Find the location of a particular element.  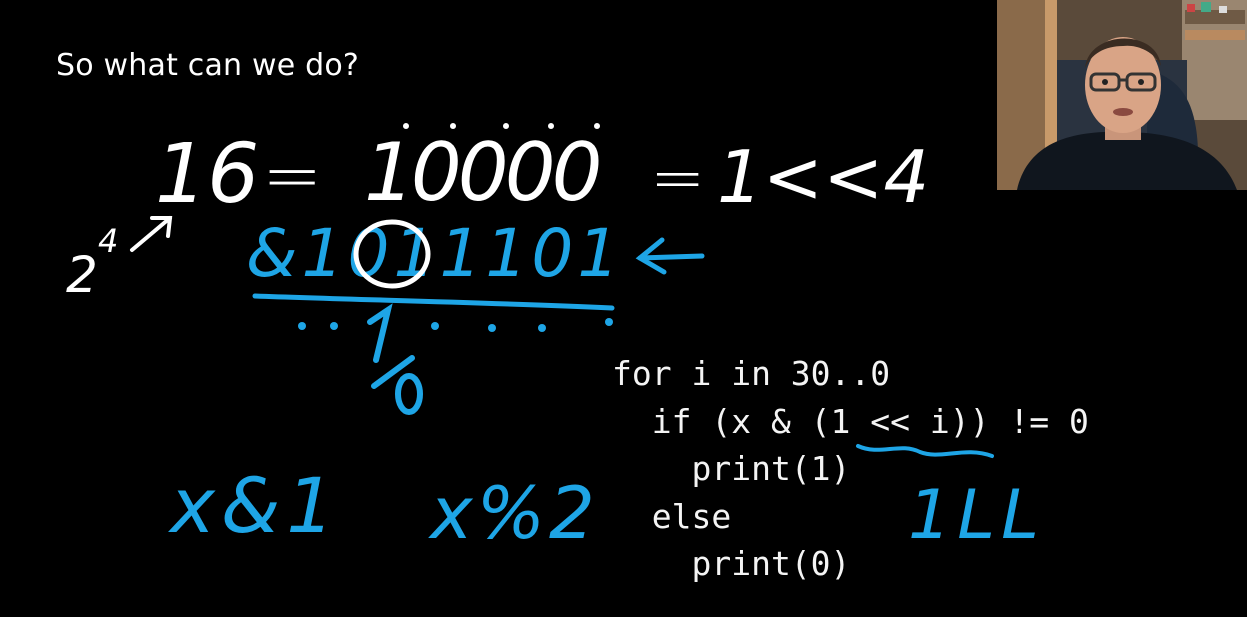

circled-bit is located at coordinates (392, 254).